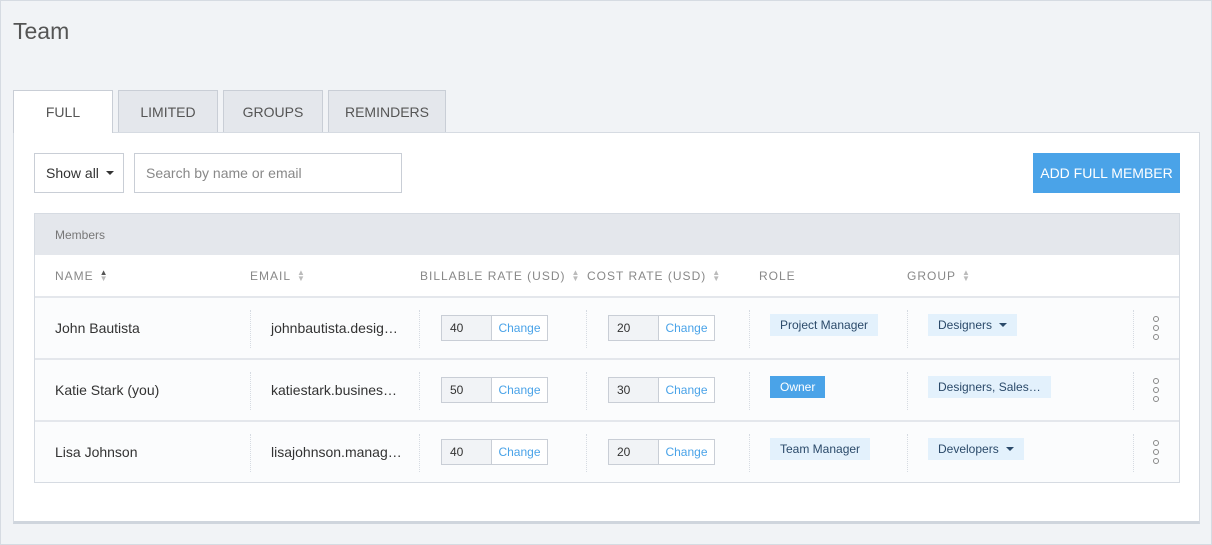 The image size is (1212, 545). I want to click on tab-full: FULL, so click(63, 111).